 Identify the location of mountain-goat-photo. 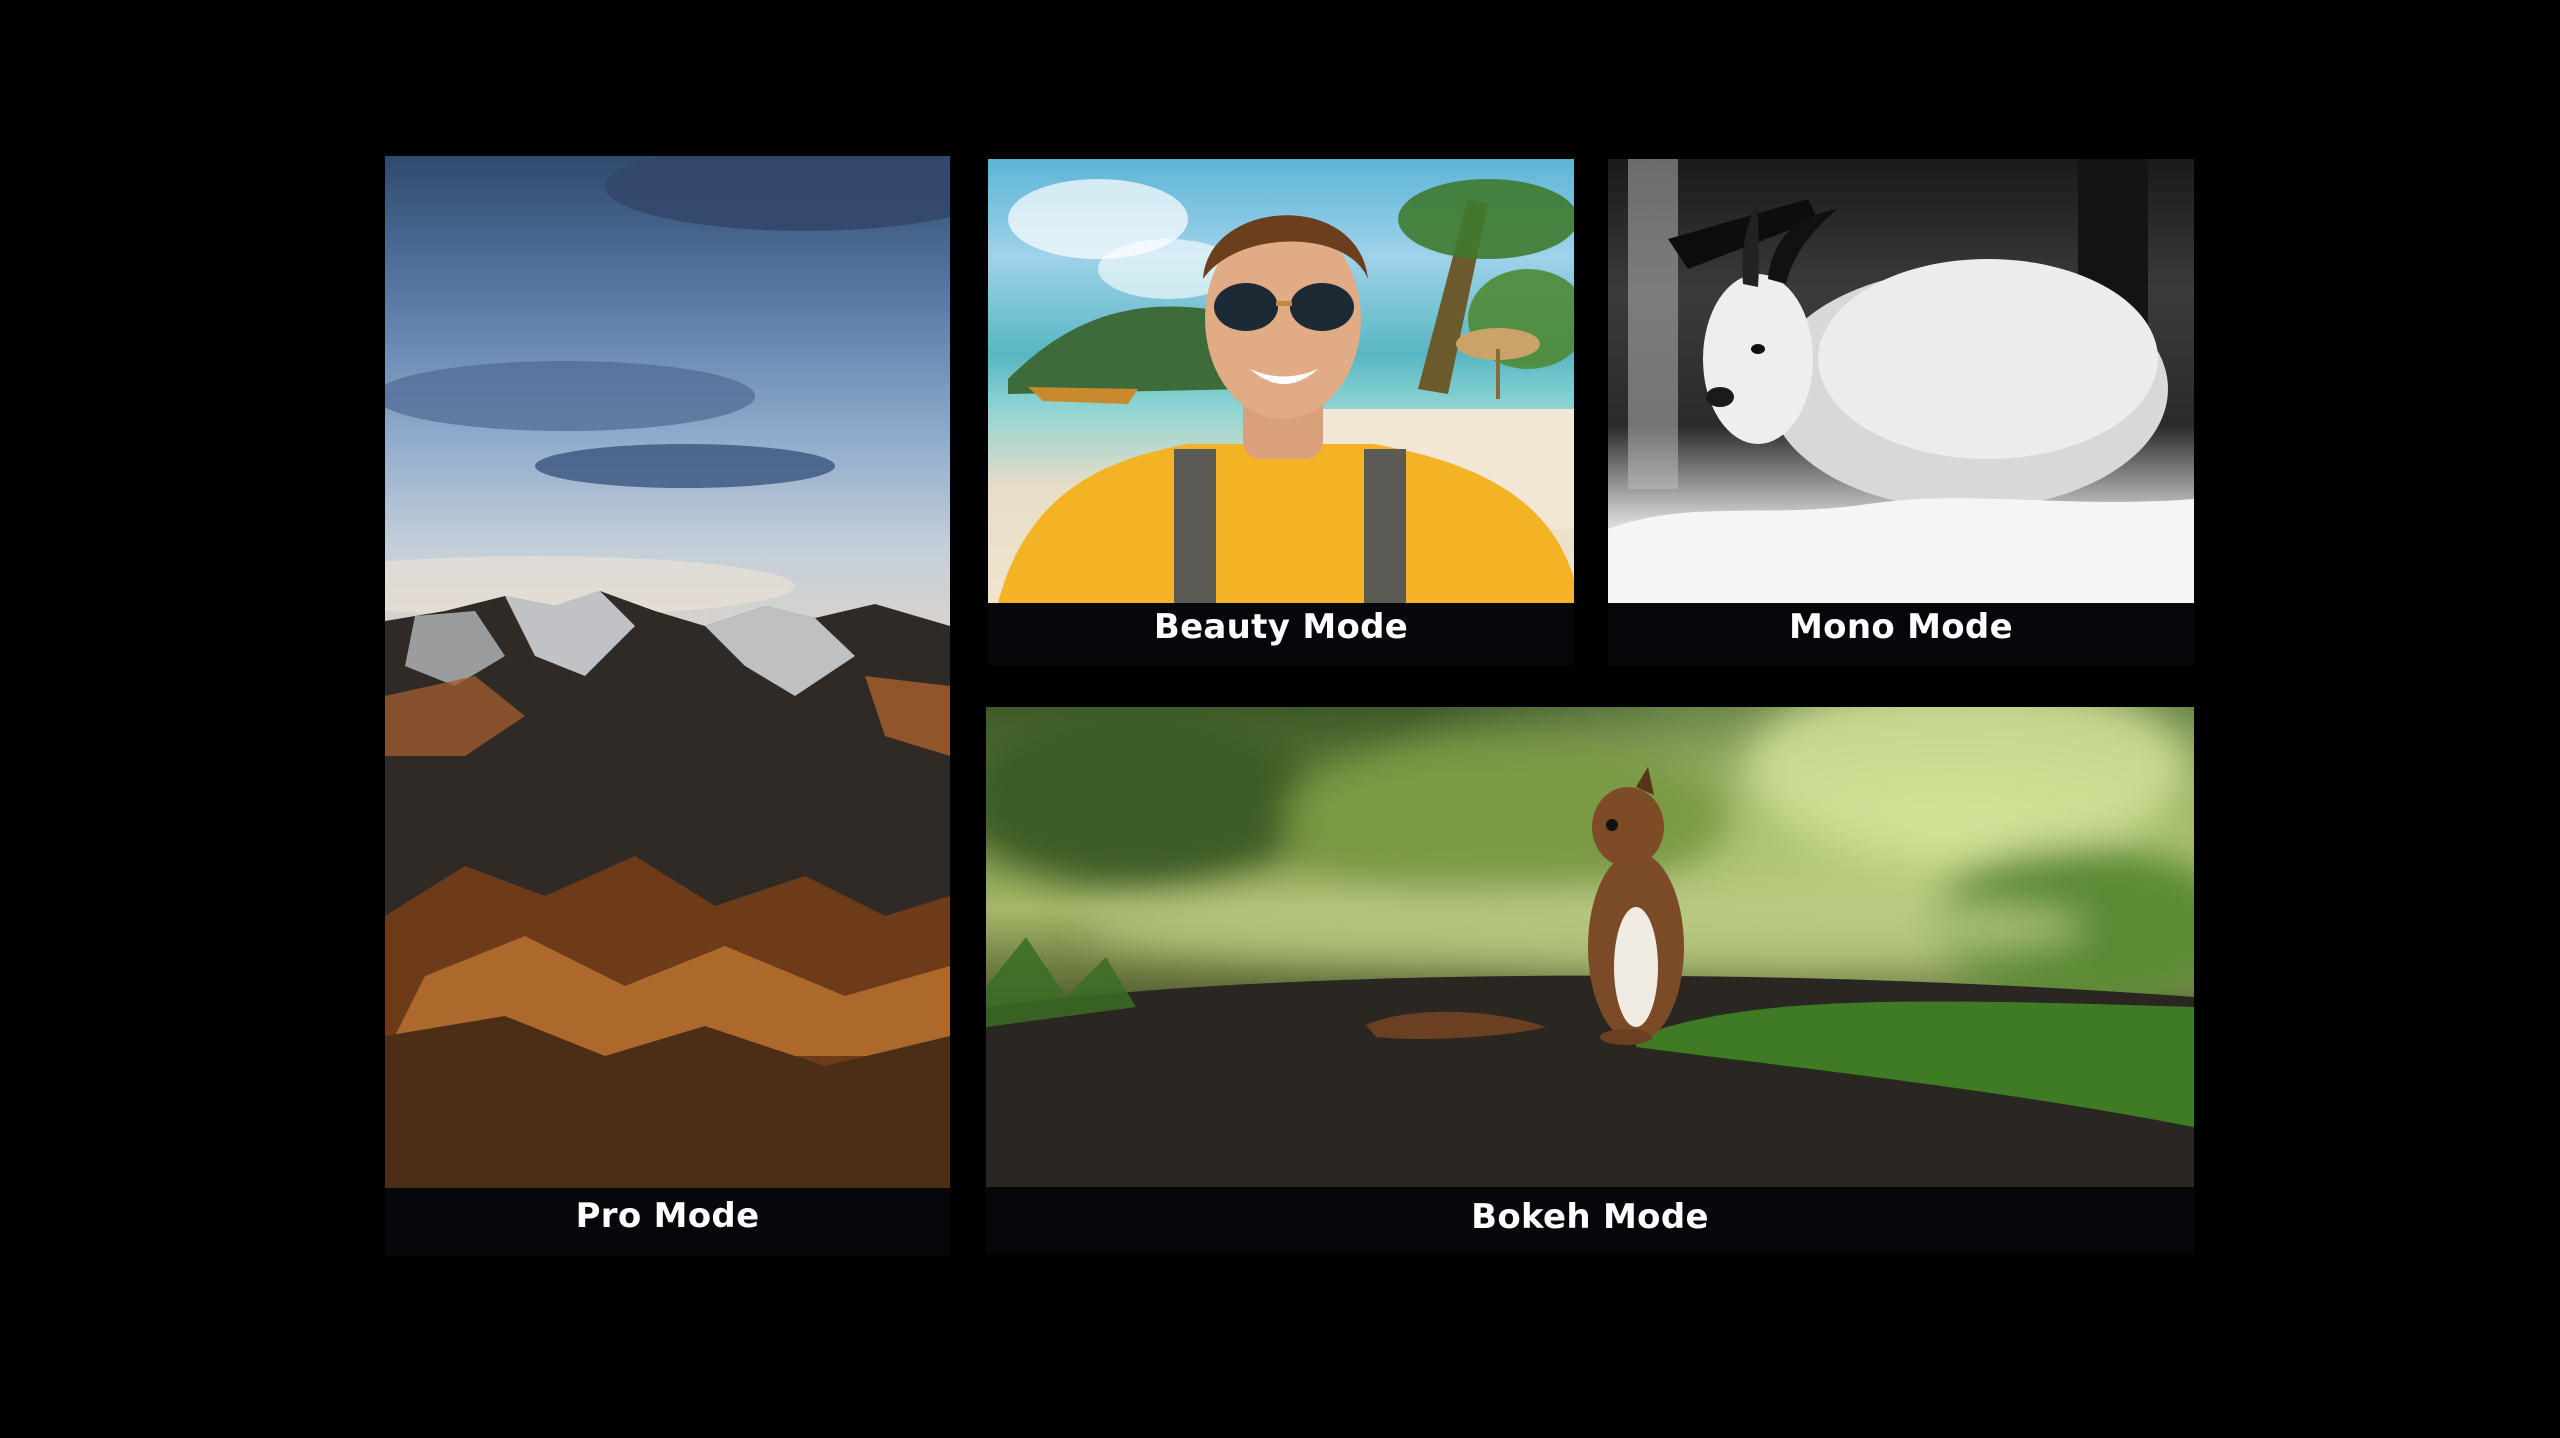
(1901, 381).